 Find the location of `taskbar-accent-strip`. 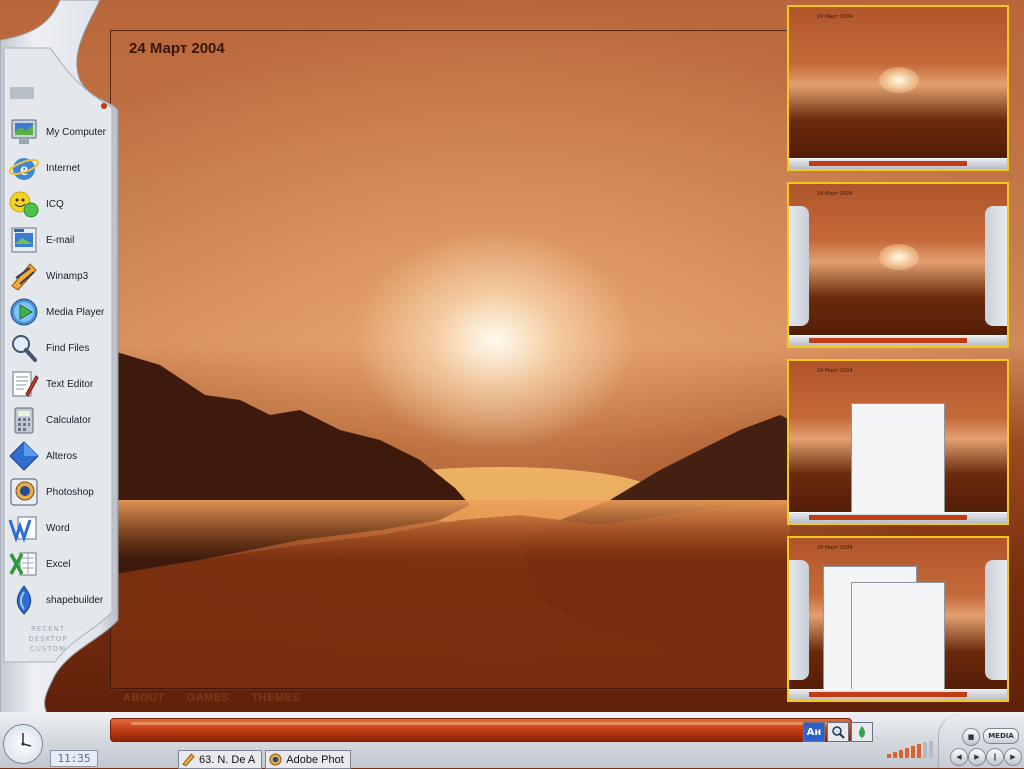

taskbar-accent-strip is located at coordinates (481, 730).